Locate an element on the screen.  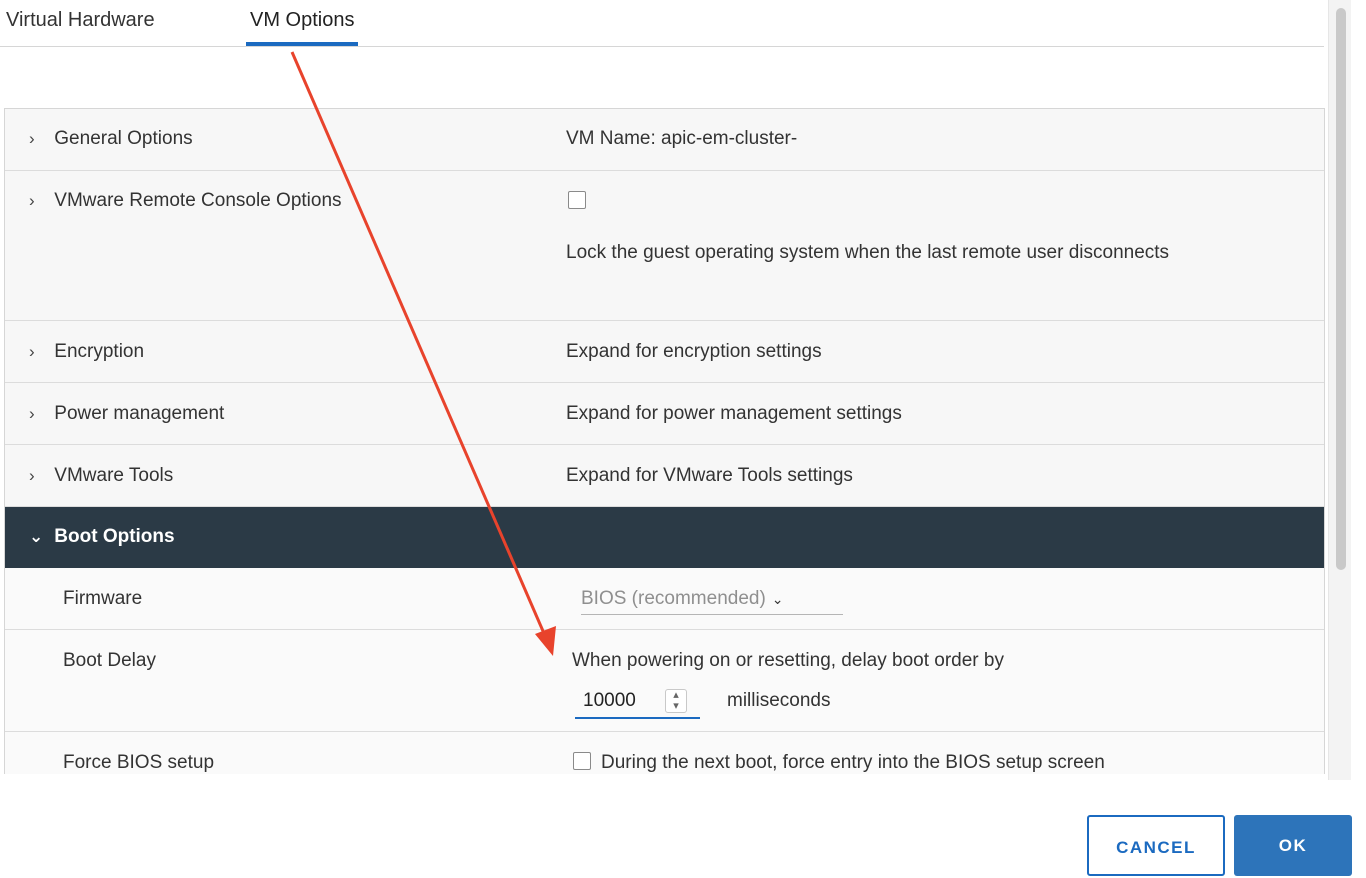
ok-button: OK is located at coordinates (1293, 845).